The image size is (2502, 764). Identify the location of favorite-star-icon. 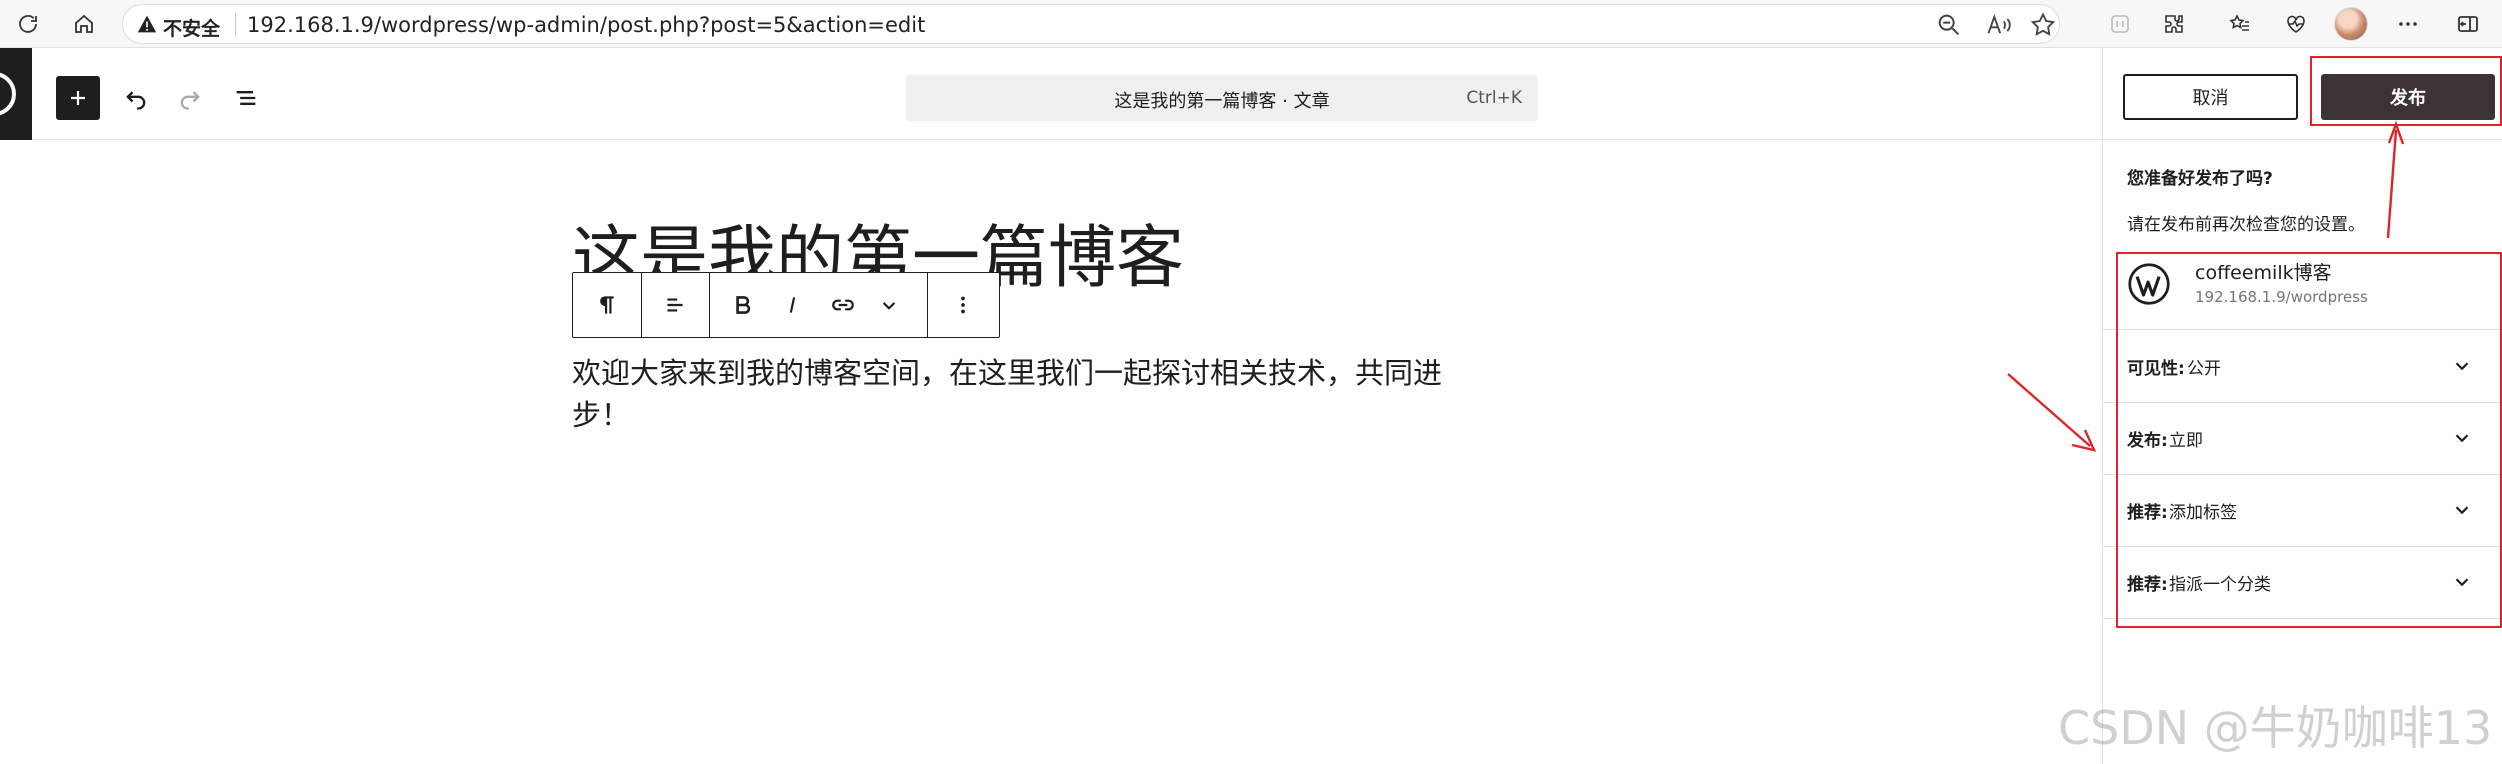
(2043, 25).